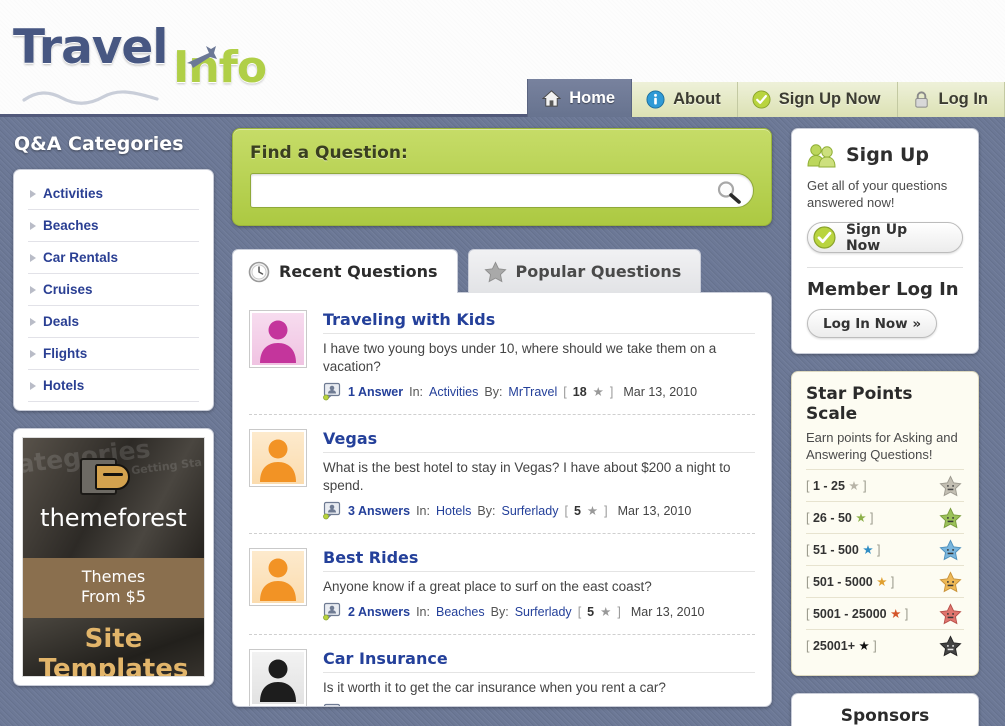 This screenshot has width=1005, height=726. What do you see at coordinates (885, 549) in the screenshot?
I see `star-scale-row: [ 51 - 500 ★ ]` at bounding box center [885, 549].